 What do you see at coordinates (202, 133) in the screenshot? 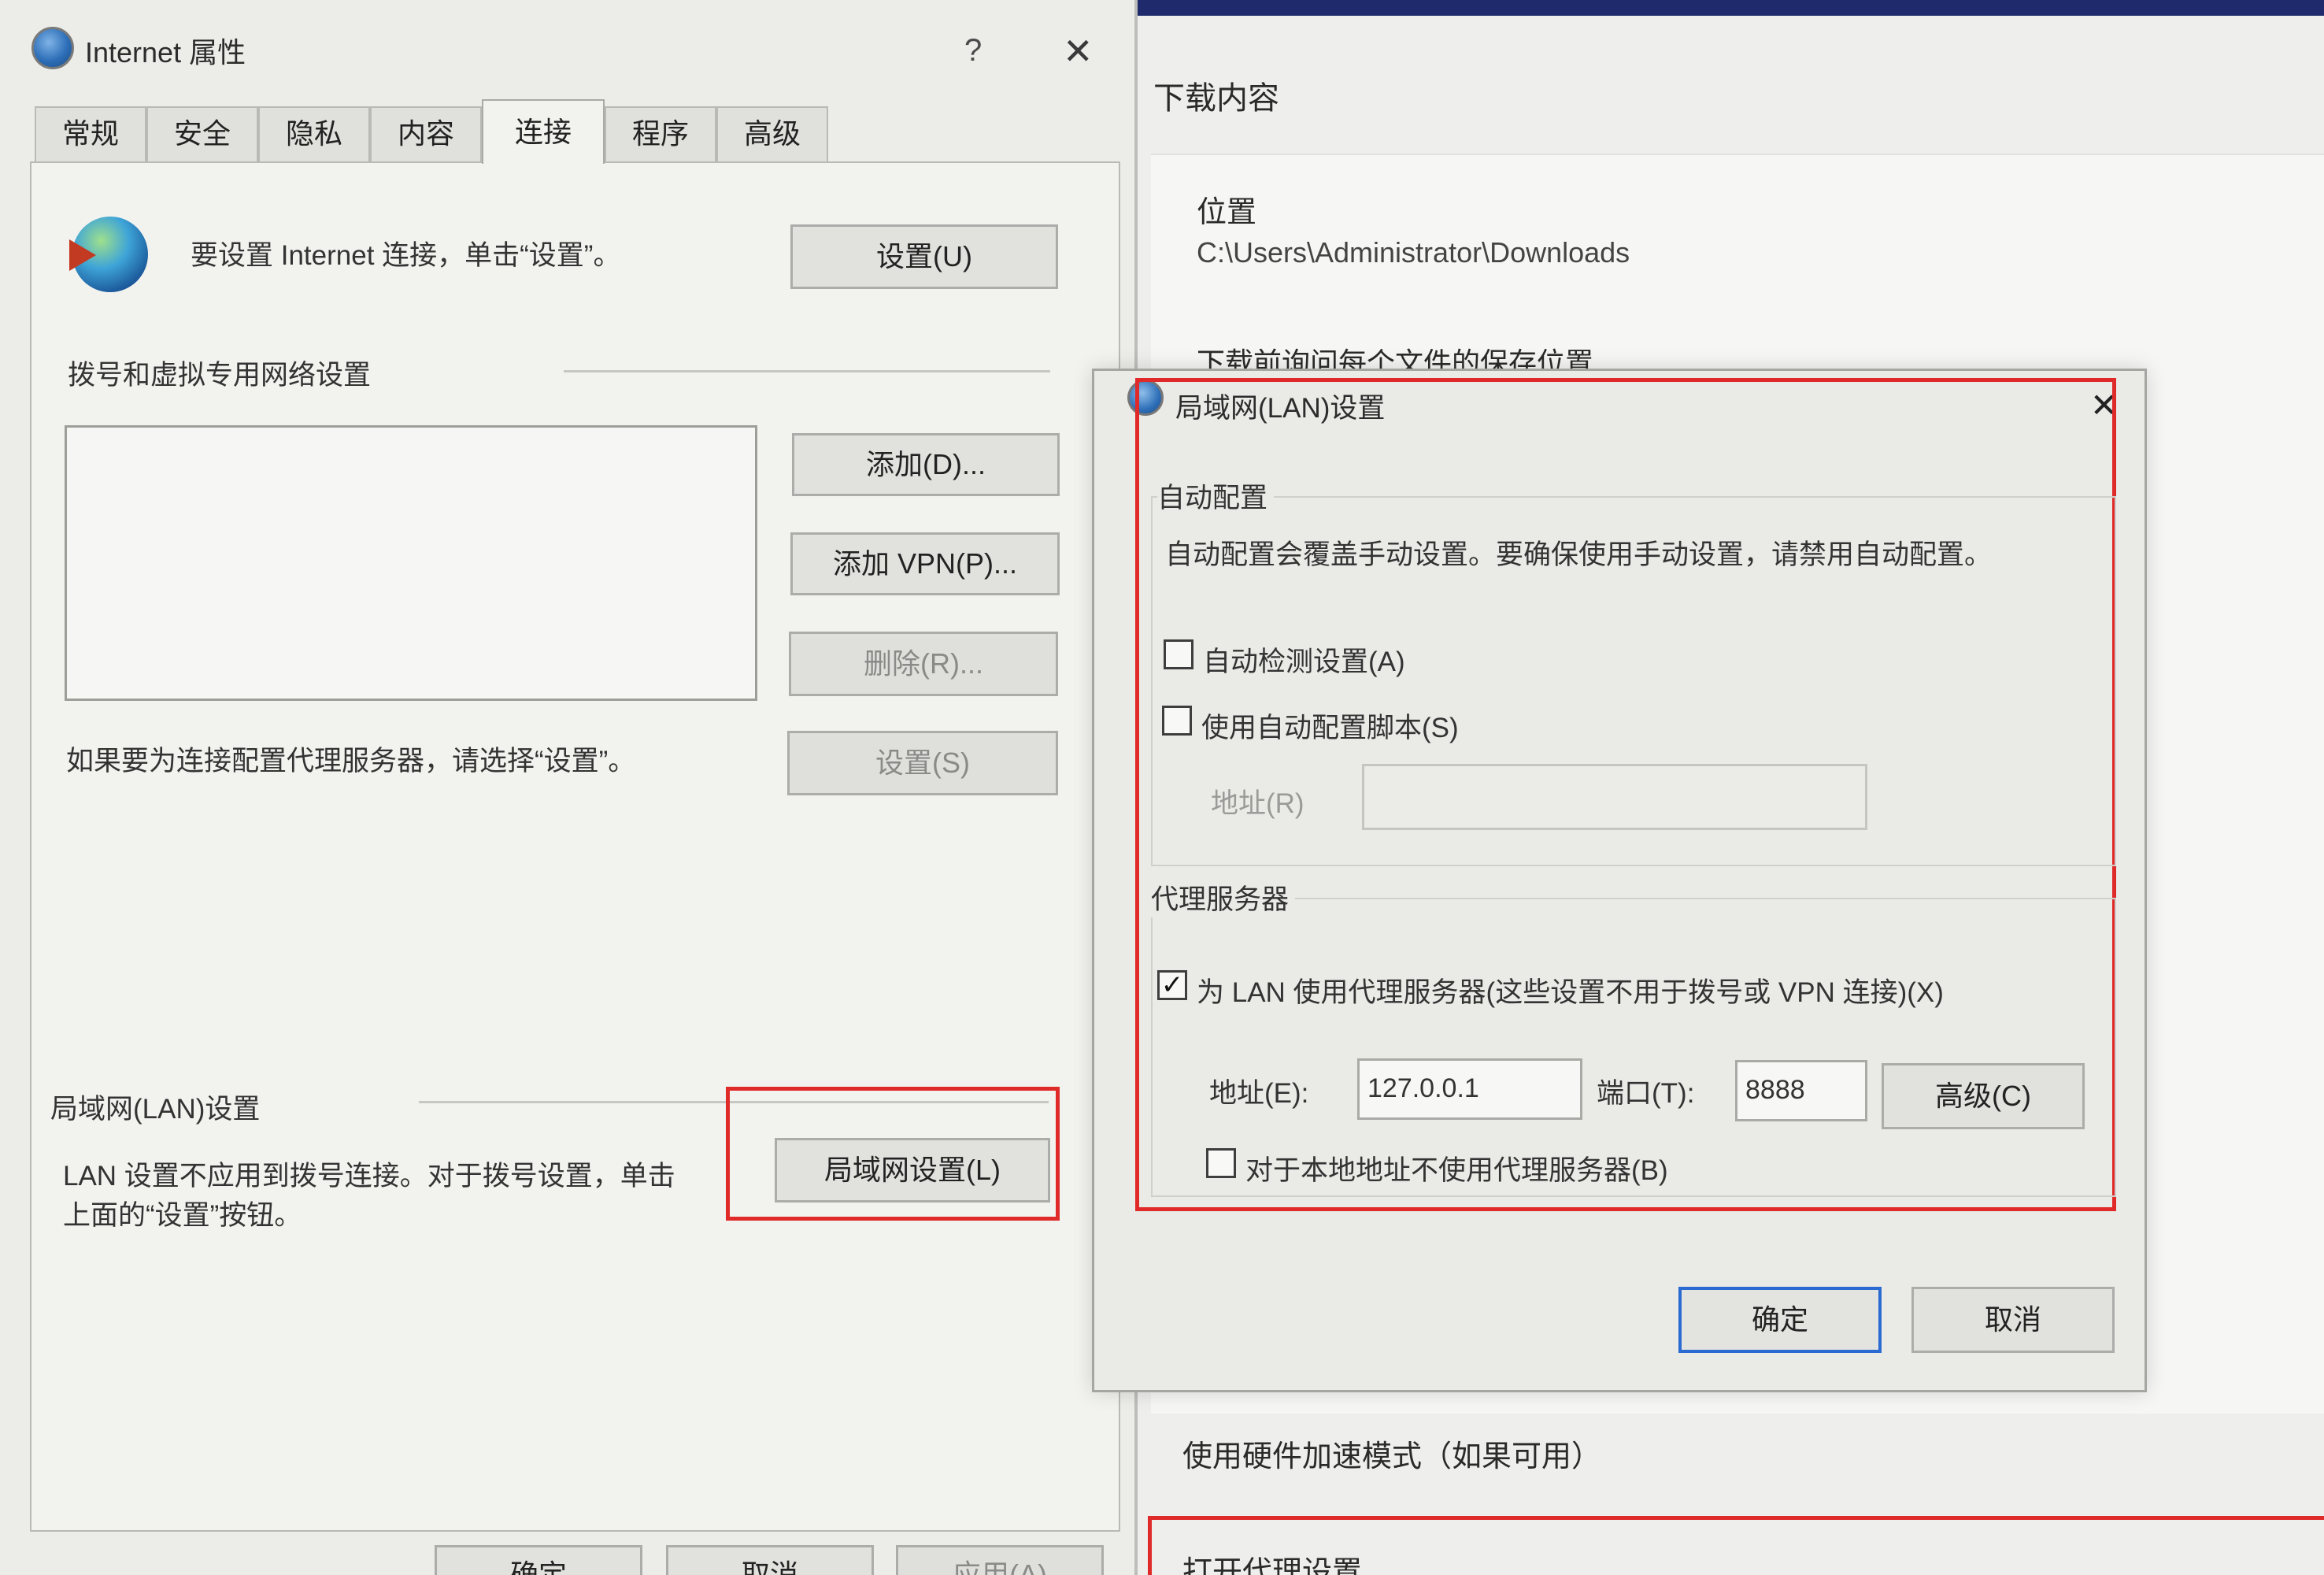
I see `tab-security: 安全` at bounding box center [202, 133].